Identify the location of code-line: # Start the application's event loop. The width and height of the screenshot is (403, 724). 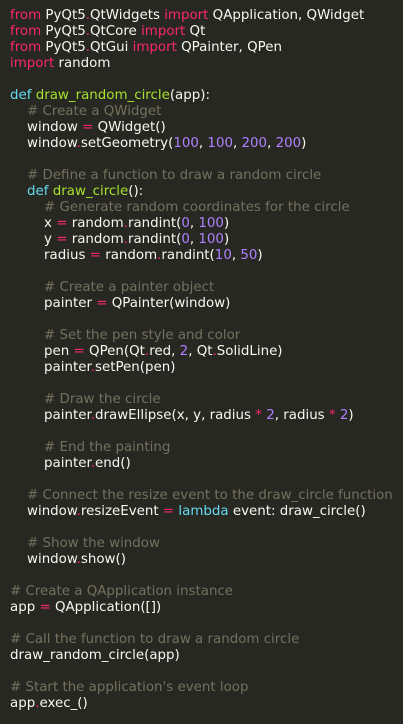
(206, 688).